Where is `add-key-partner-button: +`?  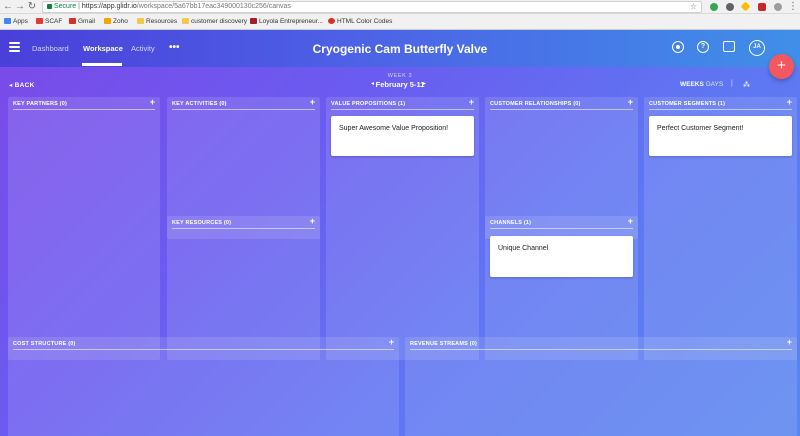 add-key-partner-button: + is located at coordinates (152, 102).